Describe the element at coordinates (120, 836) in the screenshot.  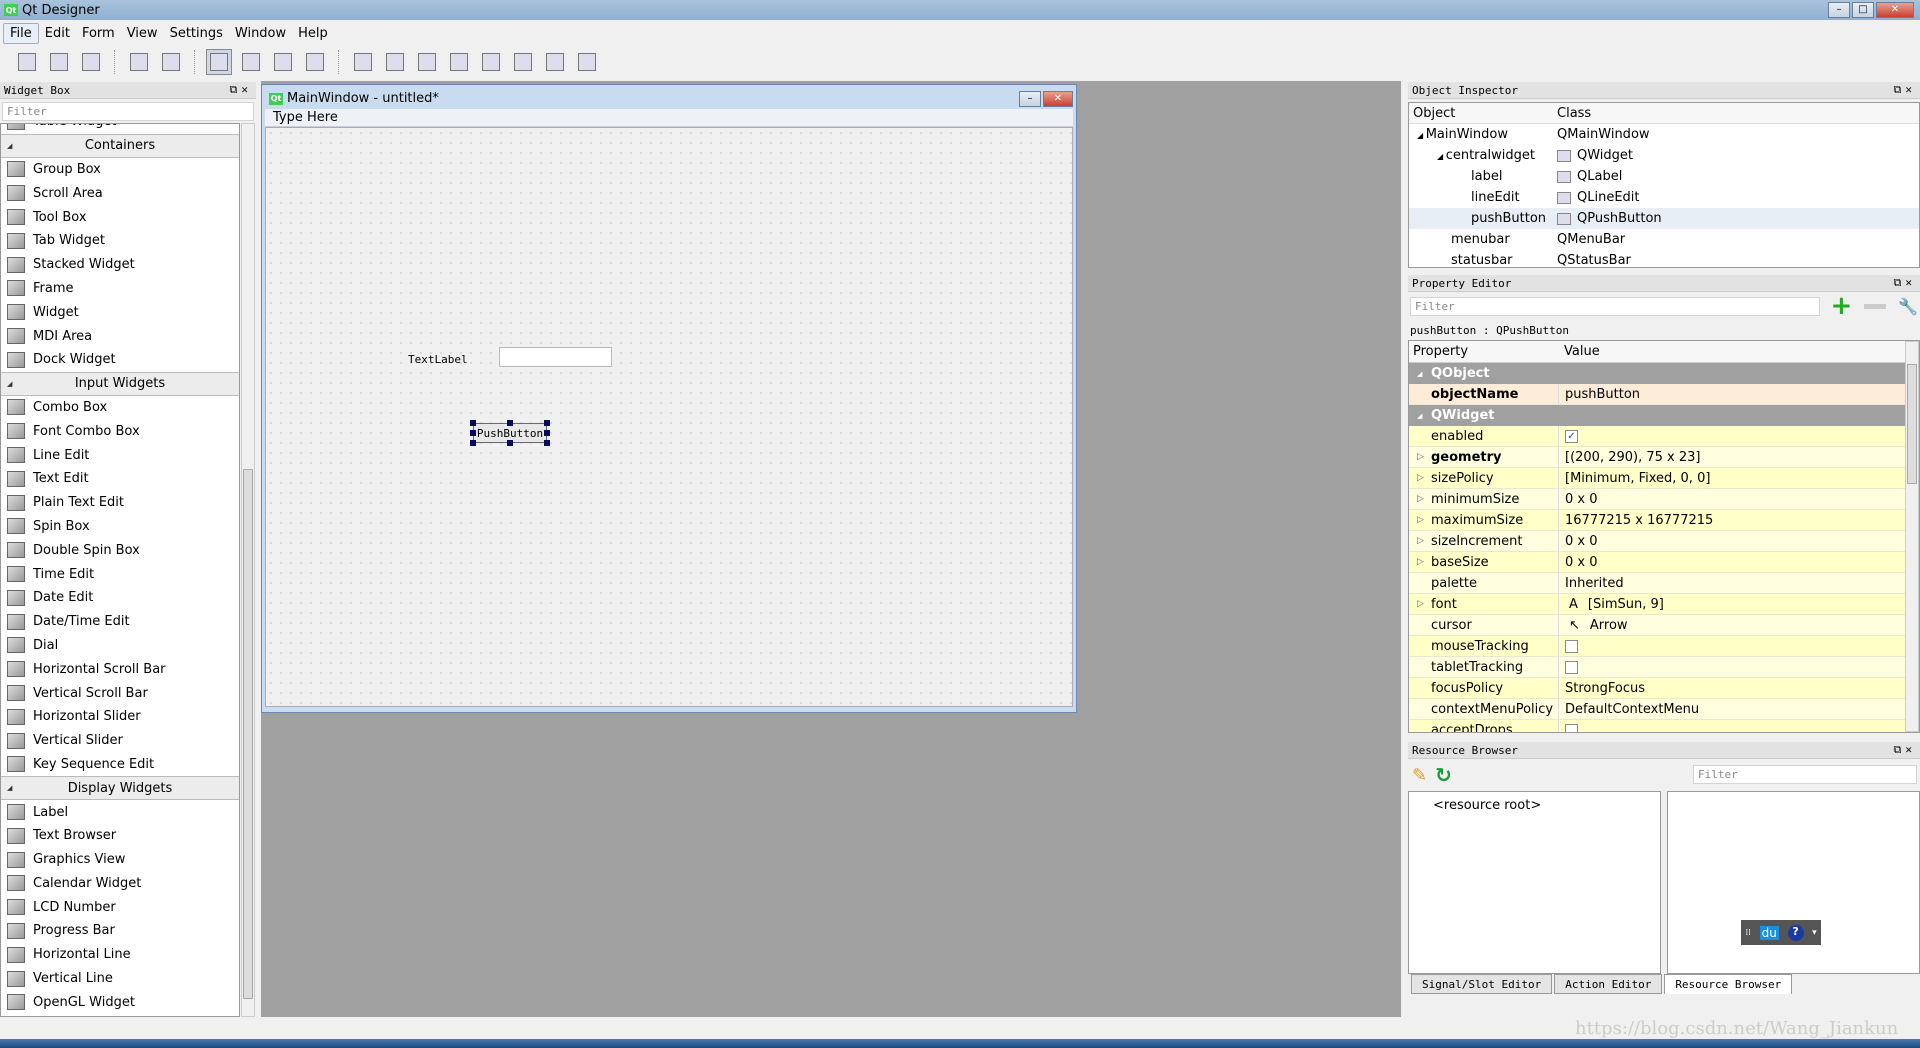
I see `widget-item: Text Browser` at that location.